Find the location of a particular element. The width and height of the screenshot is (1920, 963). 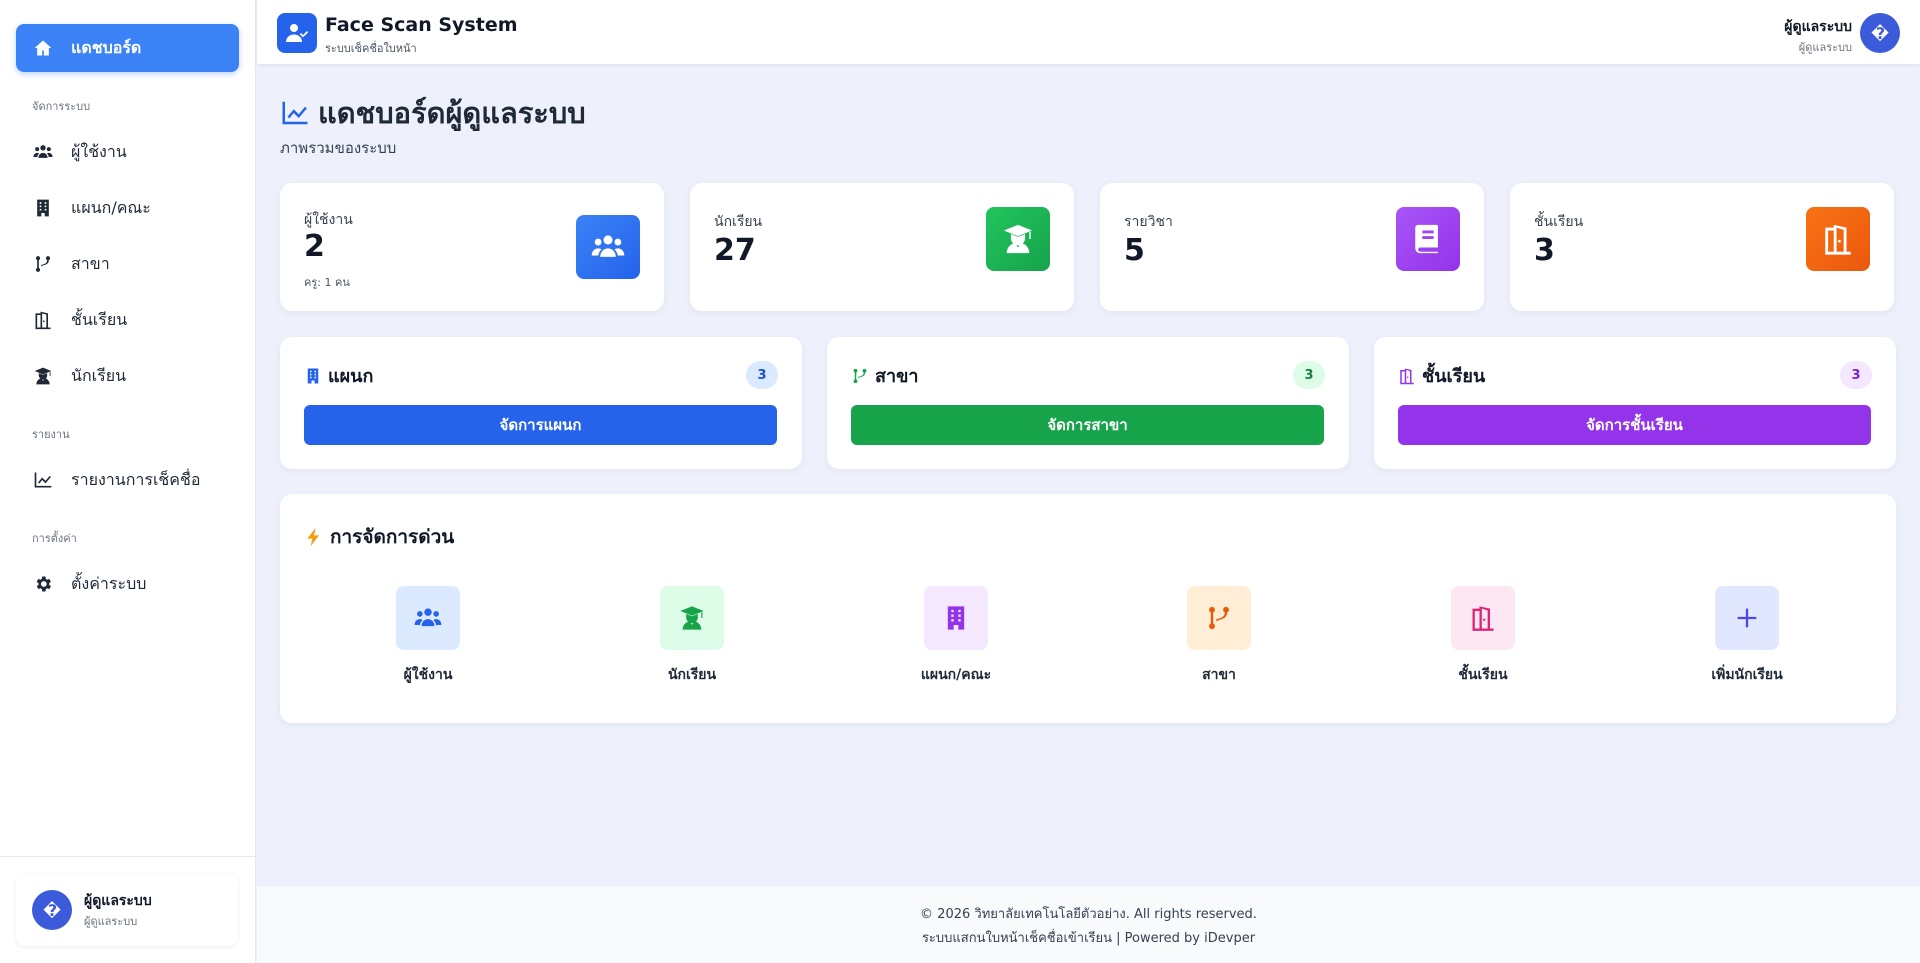

section-label-settings: การตั้งค่า is located at coordinates (54, 538).